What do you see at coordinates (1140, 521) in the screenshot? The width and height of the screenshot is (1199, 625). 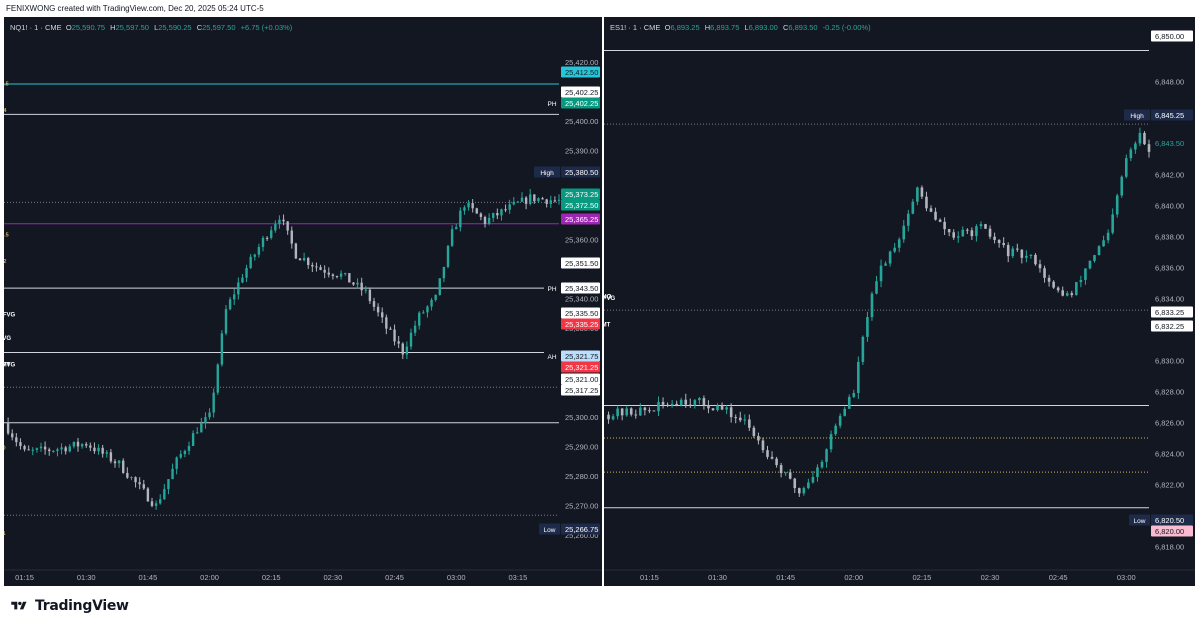 I see `price-tag: Low` at bounding box center [1140, 521].